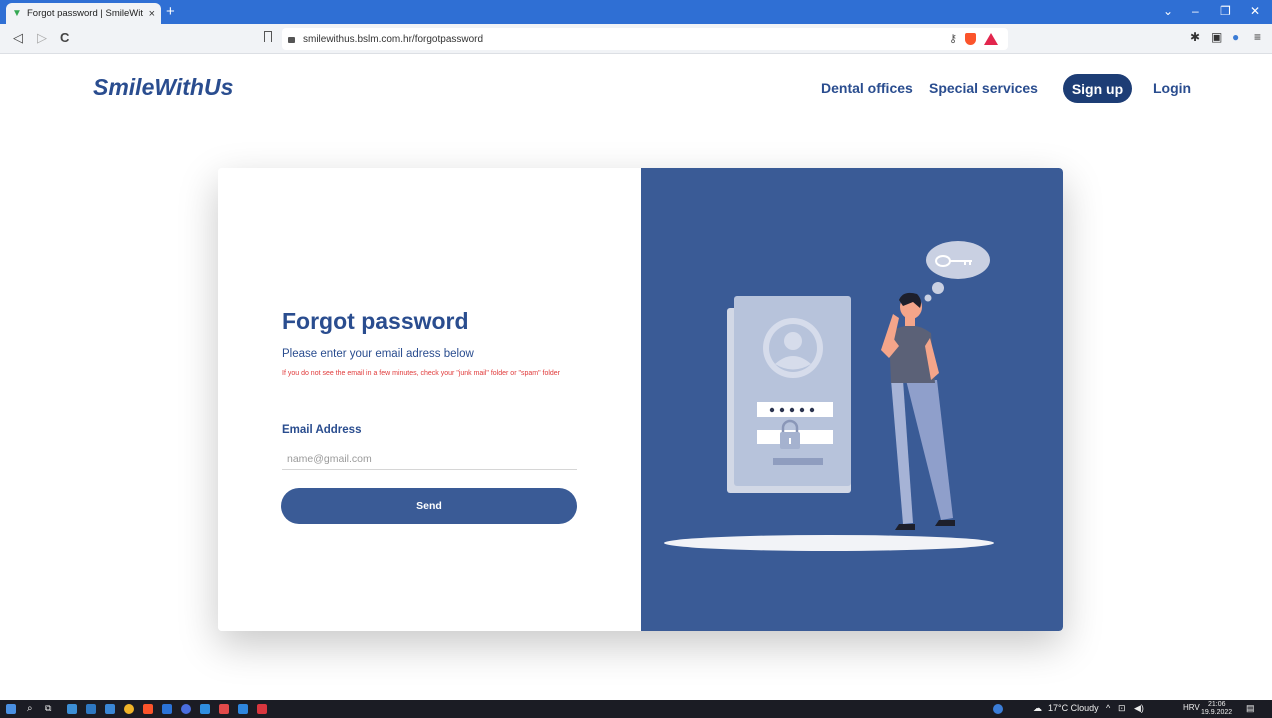 Image resolution: width=1272 pixels, height=718 pixels. Describe the element at coordinates (983, 88) in the screenshot. I see `nav-special-services: Special services` at that location.